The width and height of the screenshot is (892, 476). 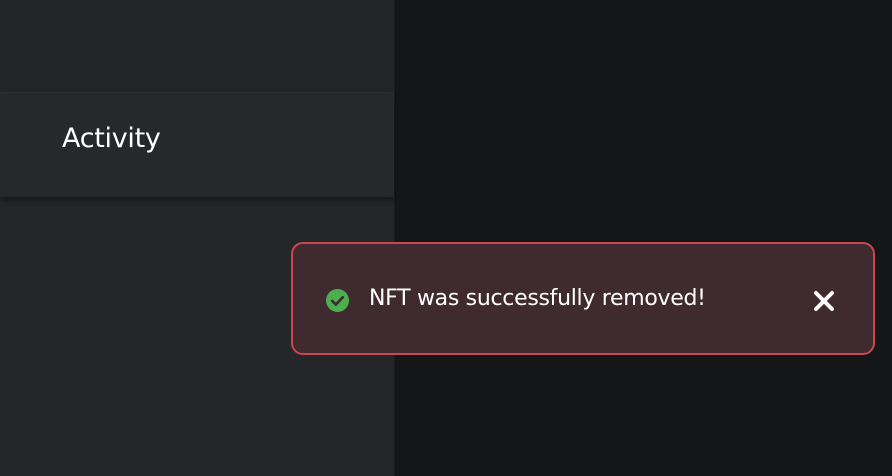 What do you see at coordinates (197, 144) in the screenshot?
I see `tab-activity: Activity` at bounding box center [197, 144].